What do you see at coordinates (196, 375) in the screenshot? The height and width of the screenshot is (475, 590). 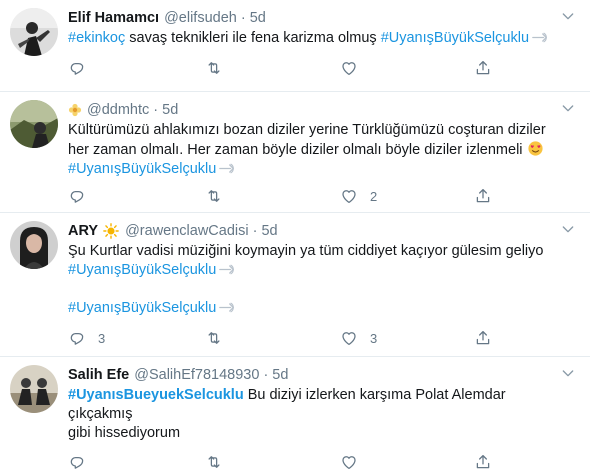 I see `username: @SalihEf78148930` at bounding box center [196, 375].